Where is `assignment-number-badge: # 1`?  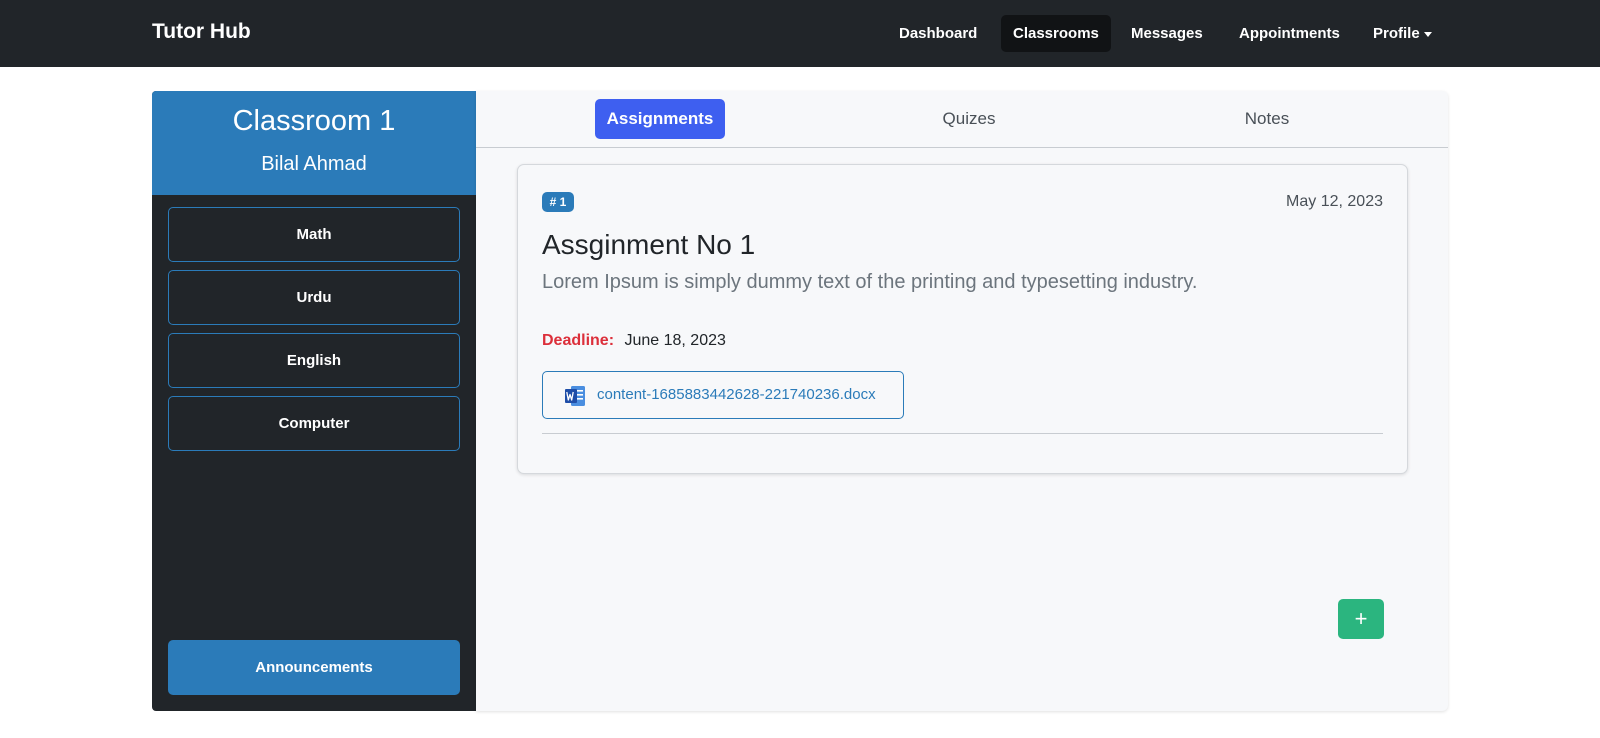
assignment-number-badge: # 1 is located at coordinates (558, 202).